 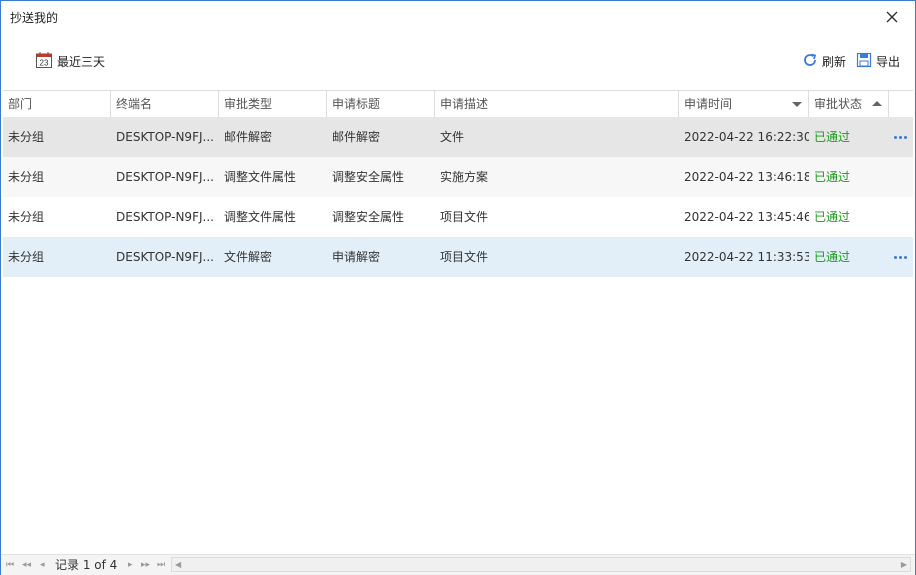 What do you see at coordinates (381, 104) in the screenshot?
I see `header-title: 申请标题` at bounding box center [381, 104].